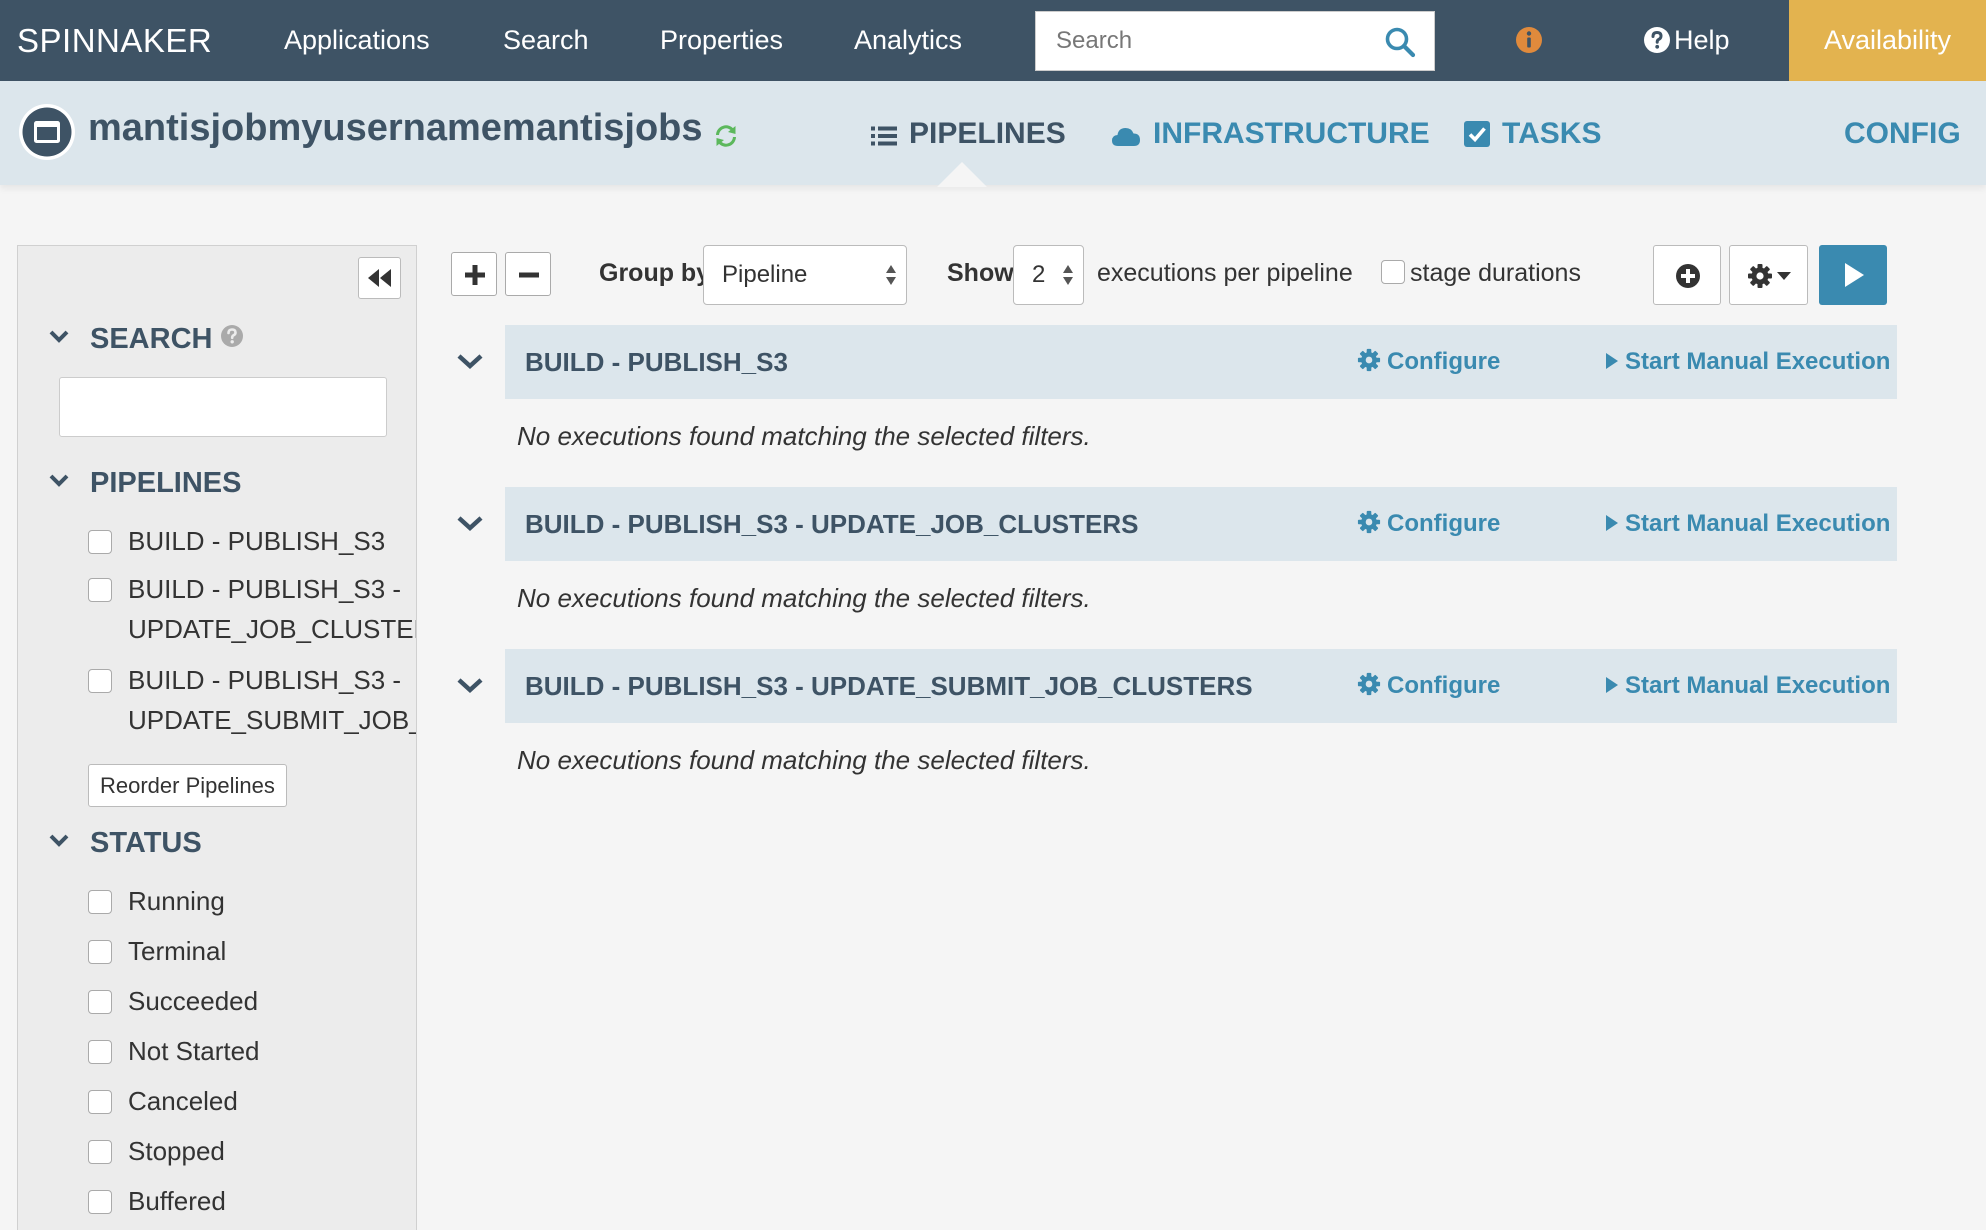 The image size is (1986, 1230). What do you see at coordinates (1400, 42) in the screenshot?
I see `search-icon` at bounding box center [1400, 42].